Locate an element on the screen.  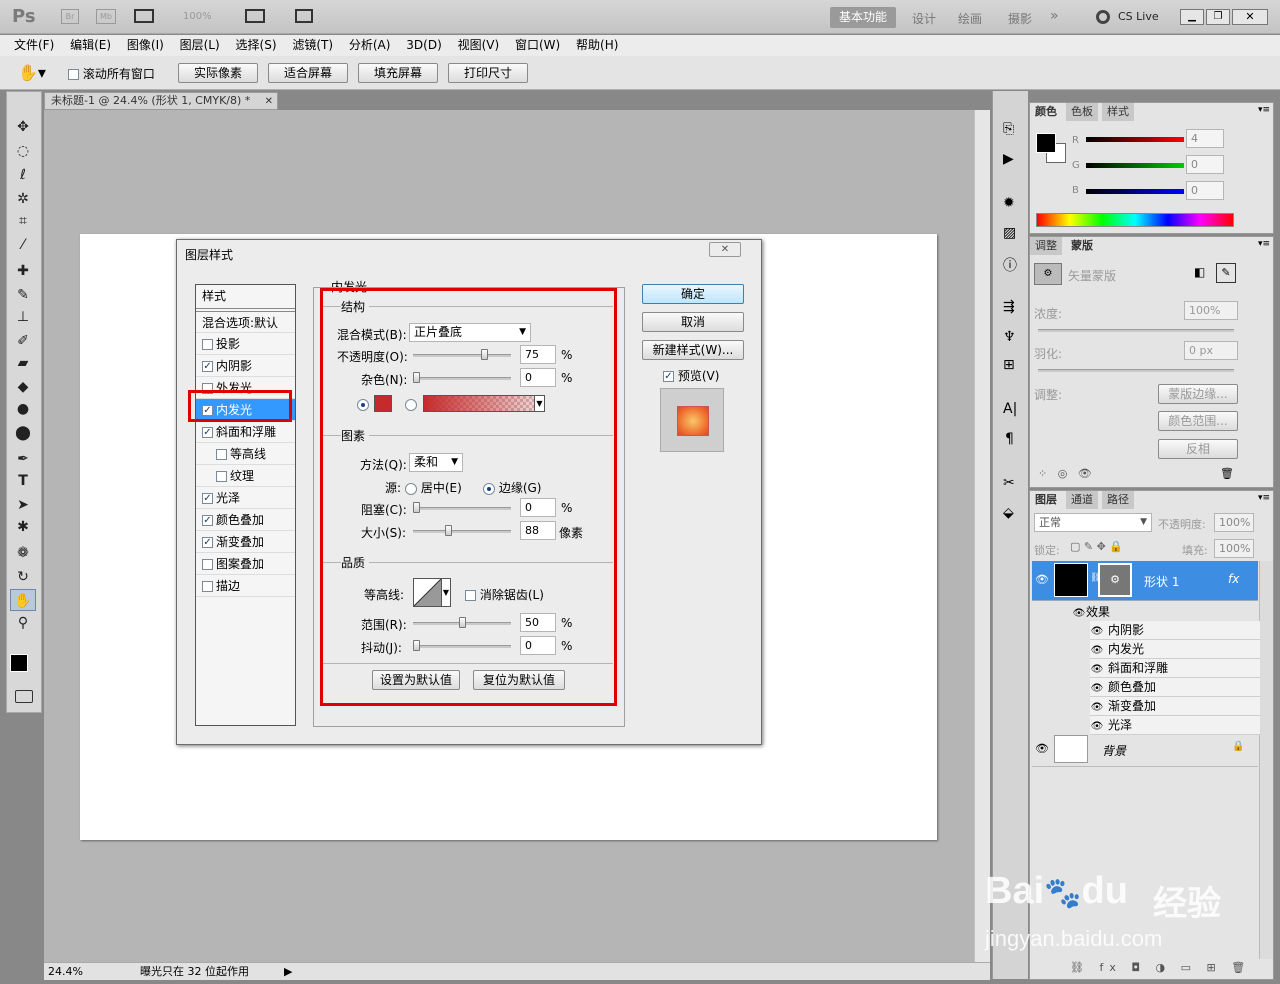
ok-button: 确定 is located at coordinates (693, 294).